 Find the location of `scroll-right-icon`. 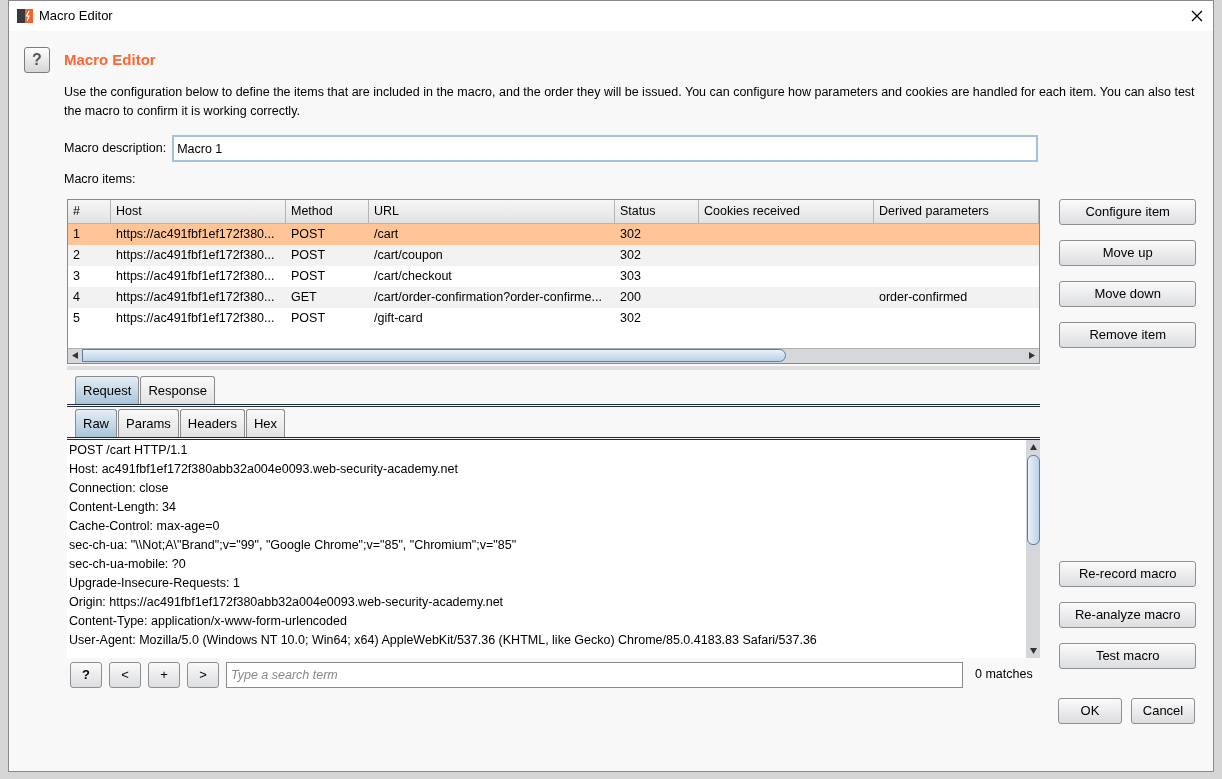

scroll-right-icon is located at coordinates (1032, 356).